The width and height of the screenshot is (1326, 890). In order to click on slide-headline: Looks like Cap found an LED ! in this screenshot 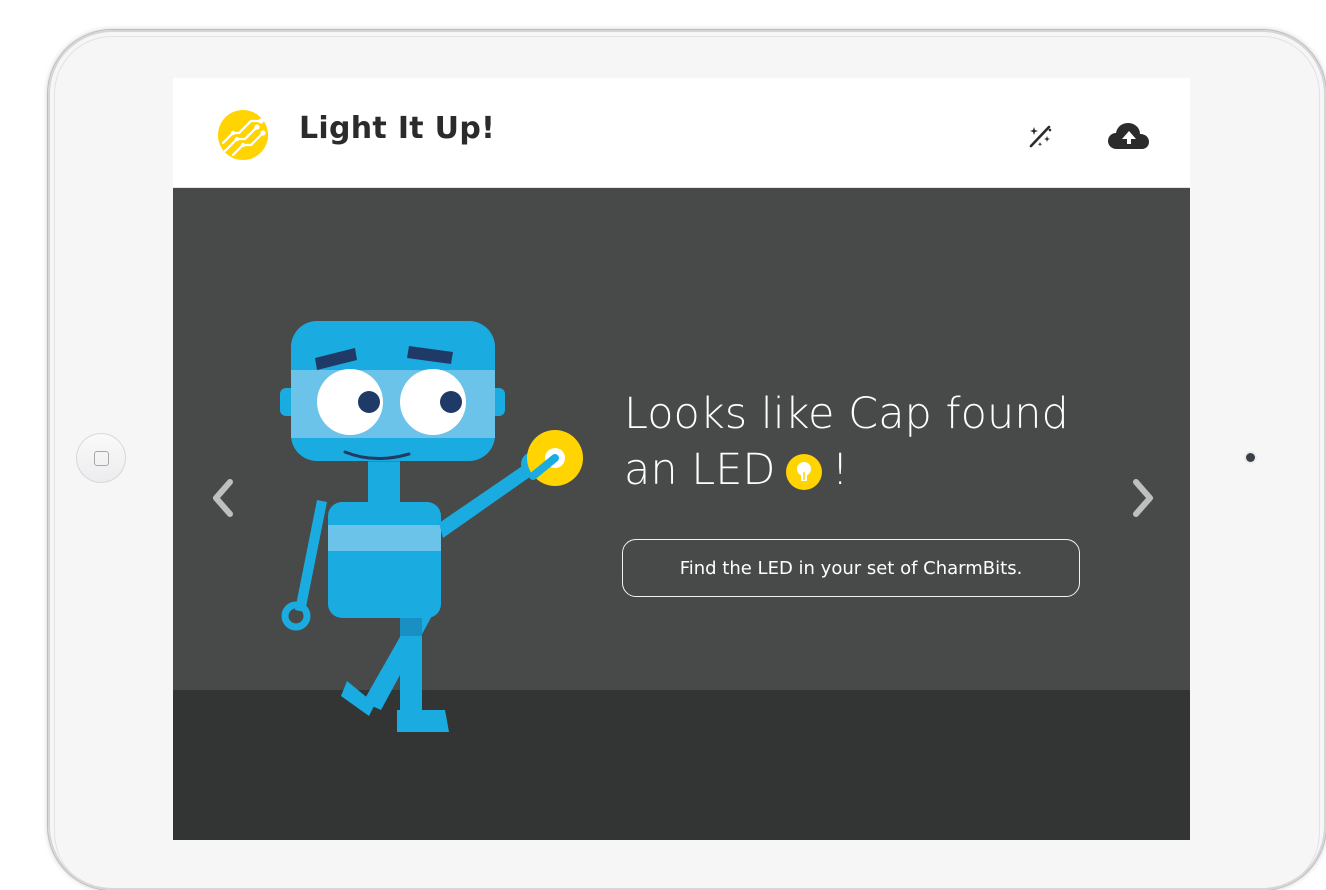, I will do `click(884, 442)`.